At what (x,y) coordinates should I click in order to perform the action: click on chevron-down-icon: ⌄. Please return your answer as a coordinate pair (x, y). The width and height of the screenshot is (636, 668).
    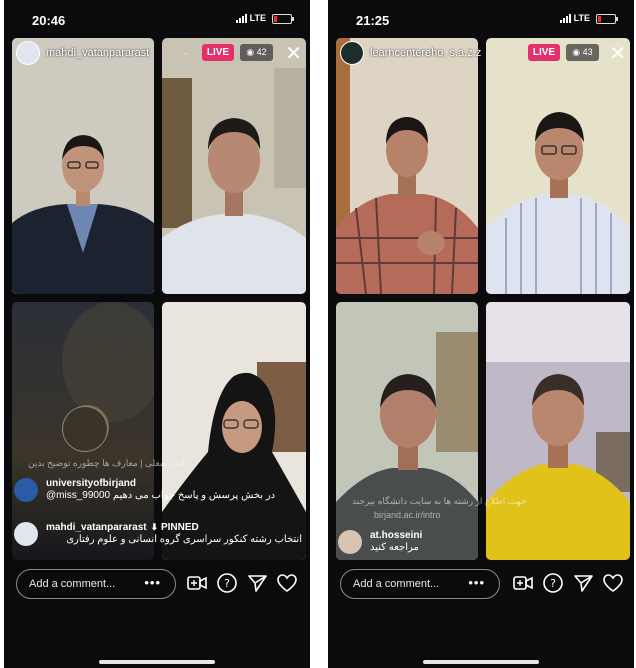
    Looking at the image, I should click on (186, 52).